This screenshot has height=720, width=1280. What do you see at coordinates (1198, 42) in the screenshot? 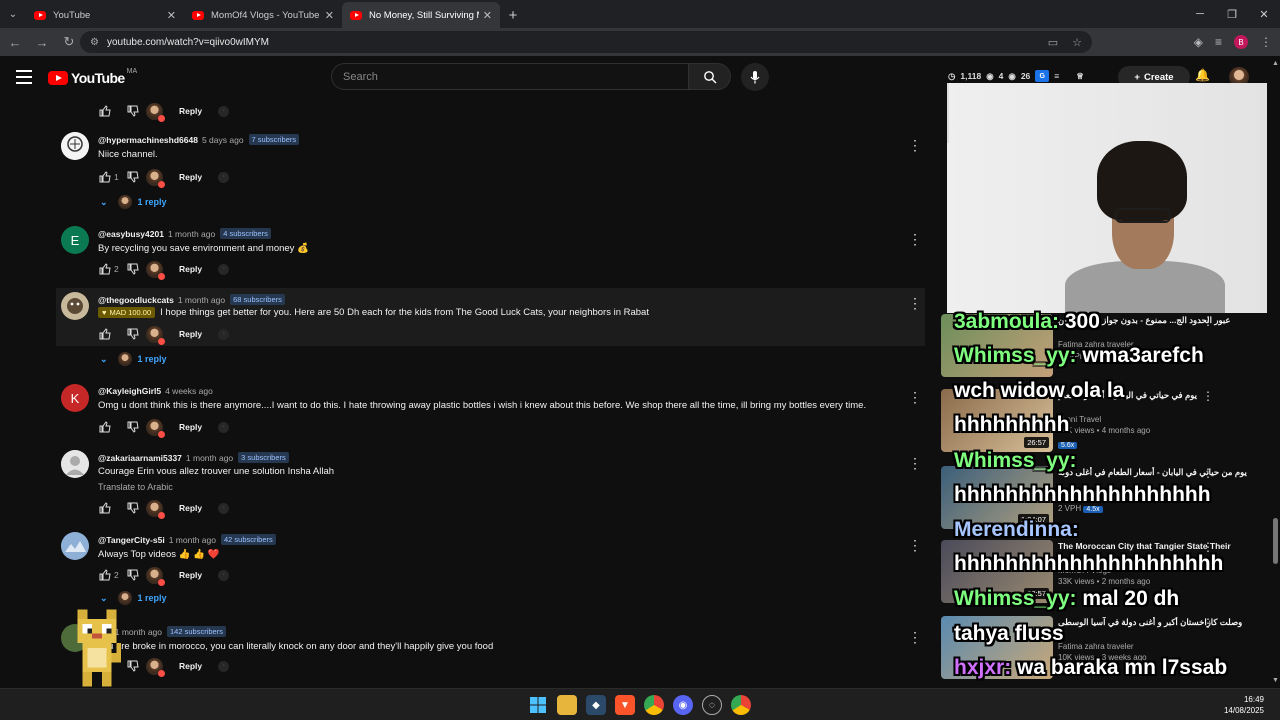
I see `extensions-icon: ◈` at bounding box center [1198, 42].